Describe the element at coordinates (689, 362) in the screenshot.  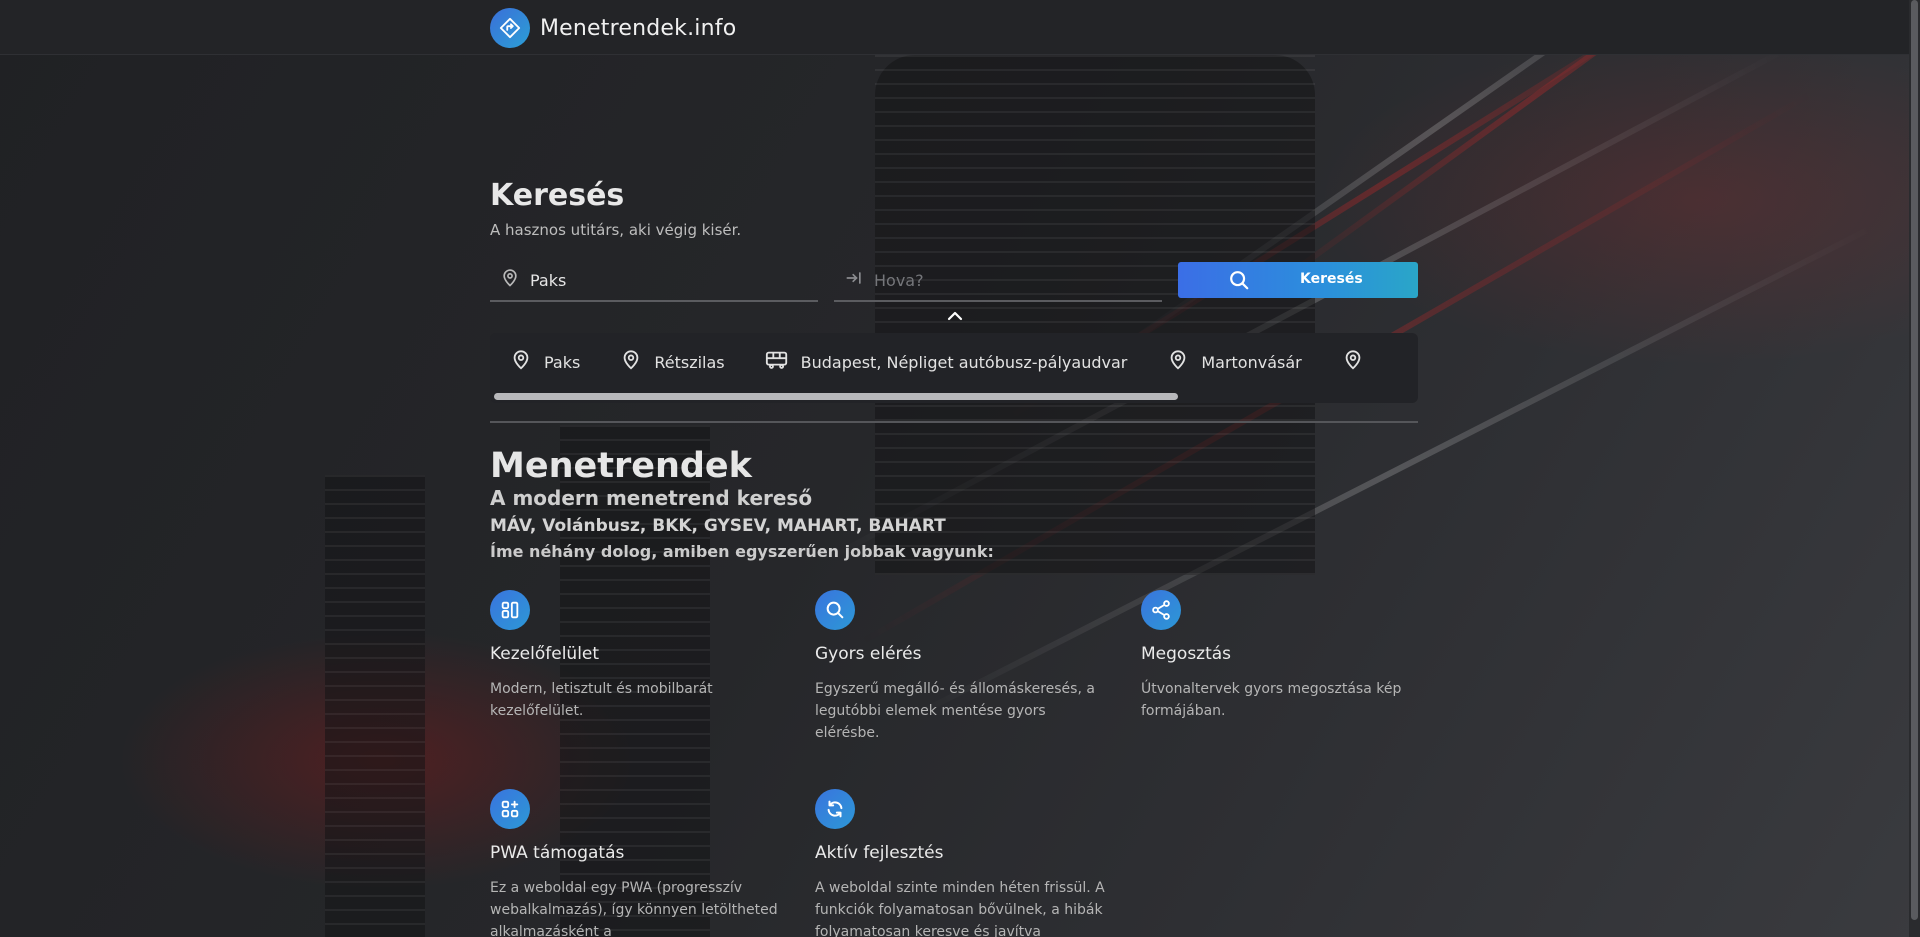
I see `recent-stop-label: Rétszilas` at that location.